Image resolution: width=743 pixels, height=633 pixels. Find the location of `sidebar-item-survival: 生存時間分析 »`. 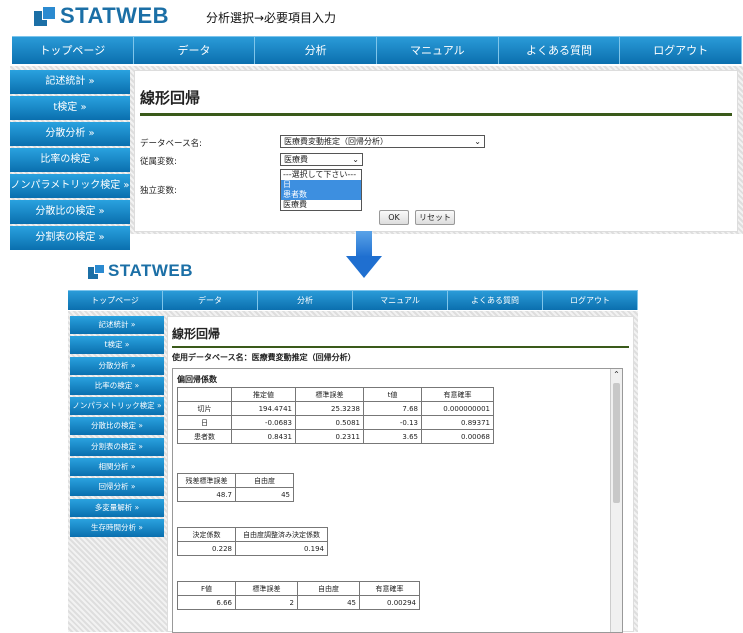

sidebar-item-survival: 生存時間分析 » is located at coordinates (117, 527).